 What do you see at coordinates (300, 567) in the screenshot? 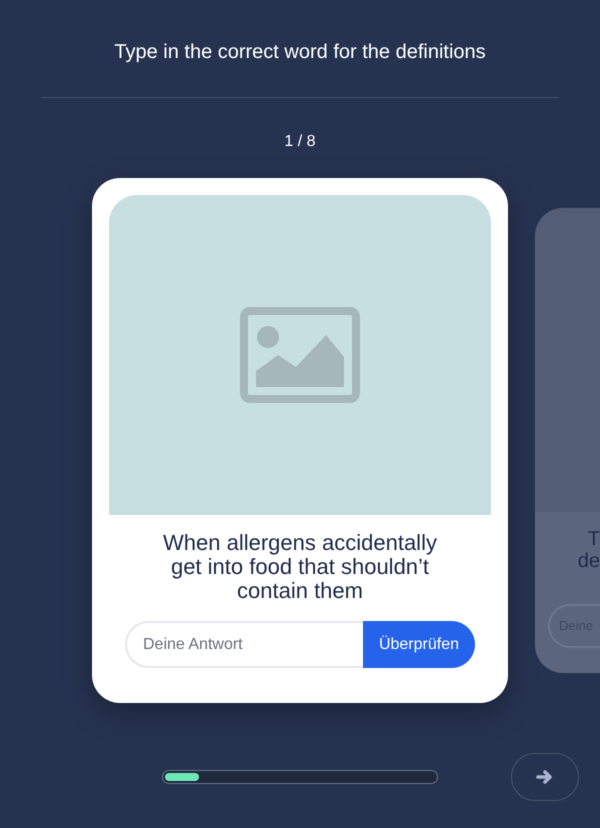
I see `definition-text: When allergens accidentally get into food that shouldn’t contain them` at bounding box center [300, 567].